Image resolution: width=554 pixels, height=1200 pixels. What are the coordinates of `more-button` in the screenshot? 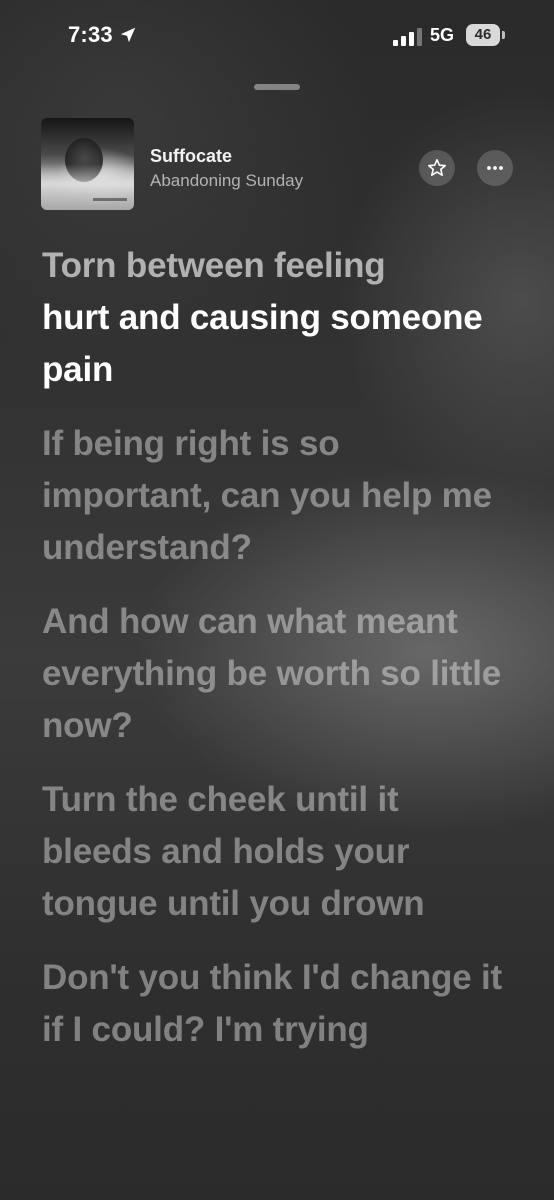 It's located at (495, 168).